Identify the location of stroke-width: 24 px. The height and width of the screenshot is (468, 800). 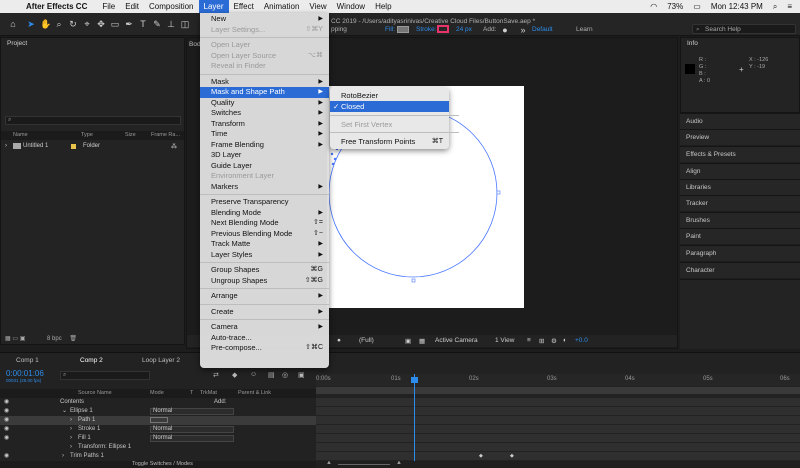
(464, 29).